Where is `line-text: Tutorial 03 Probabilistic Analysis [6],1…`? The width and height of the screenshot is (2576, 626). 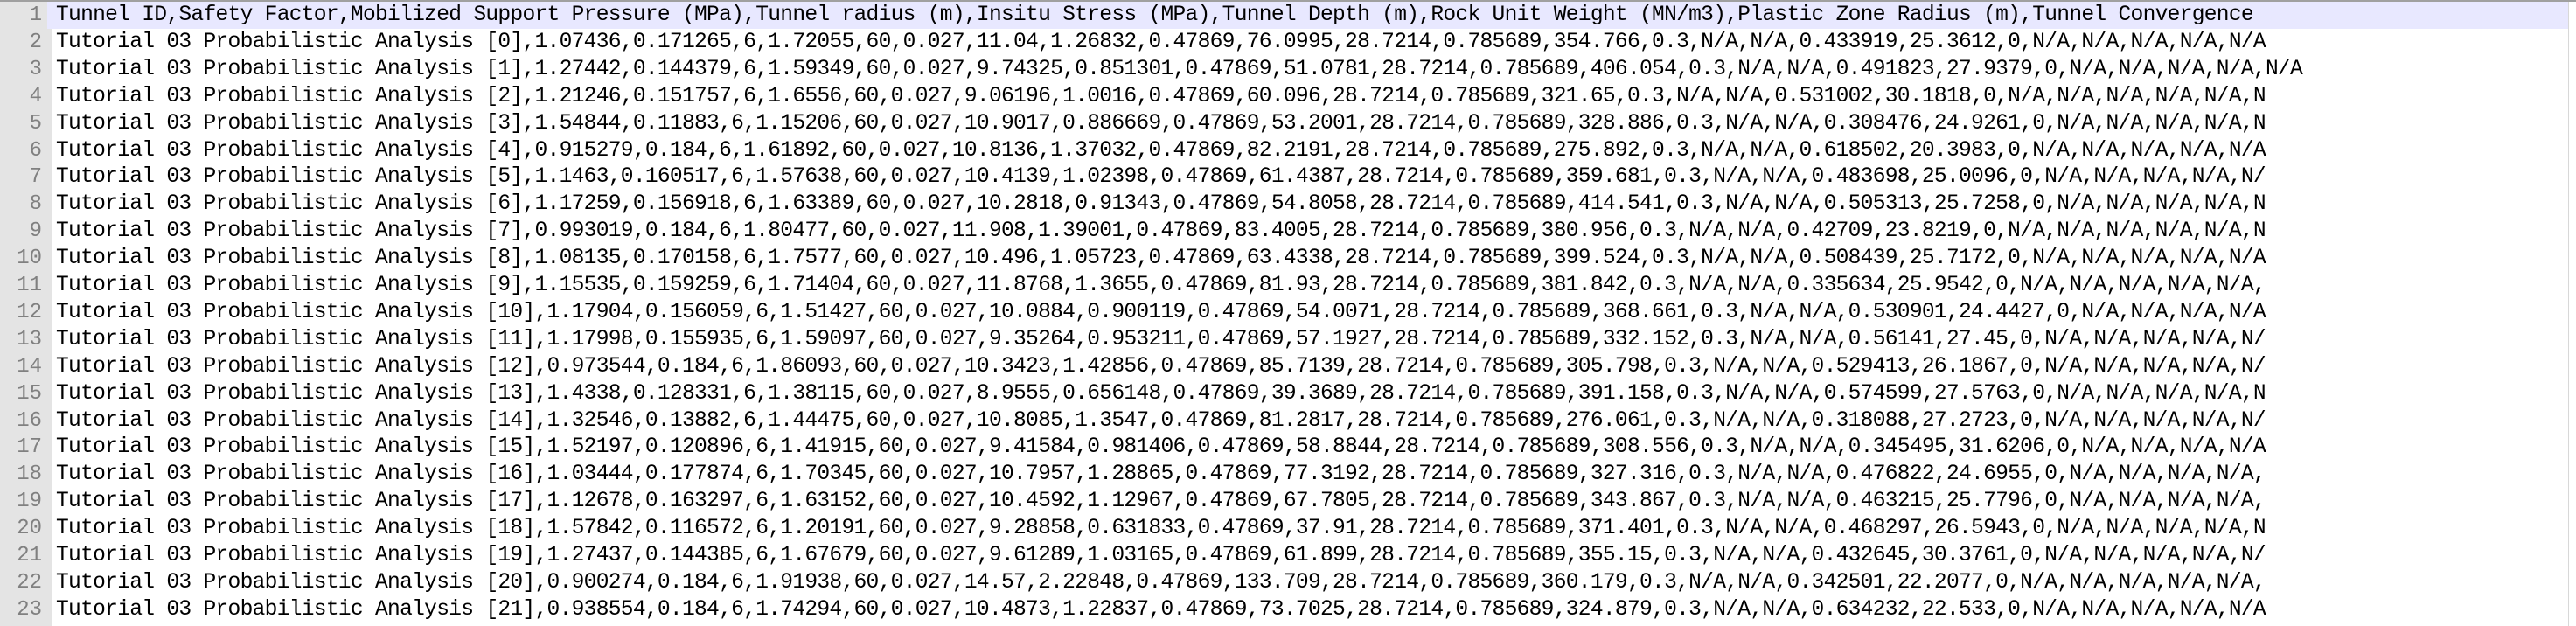 line-text: Tutorial 03 Probabilistic Analysis [6],1… is located at coordinates (1312, 204).